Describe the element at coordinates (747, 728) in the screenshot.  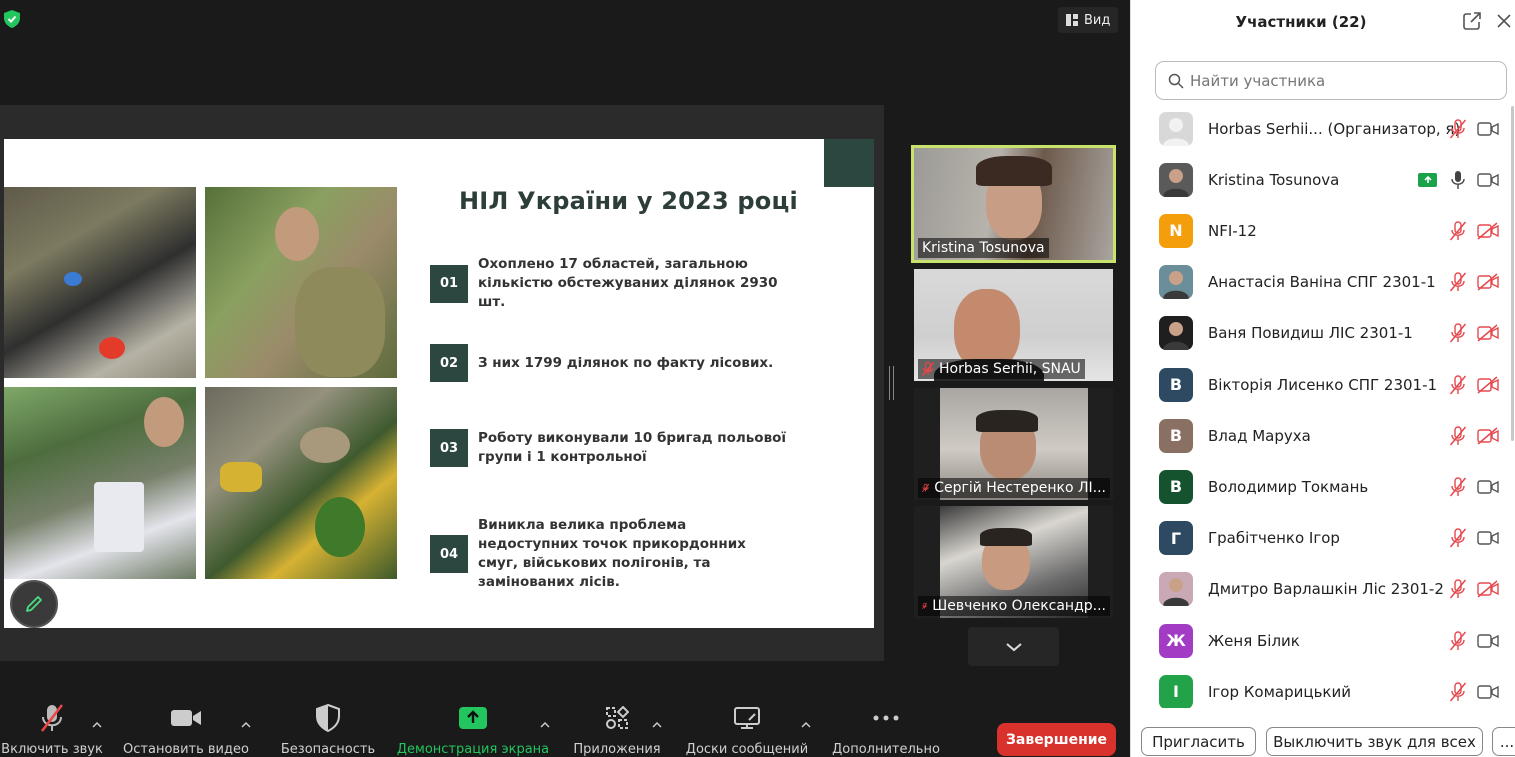
I see `whiteboards-button: Доски сообщений` at that location.